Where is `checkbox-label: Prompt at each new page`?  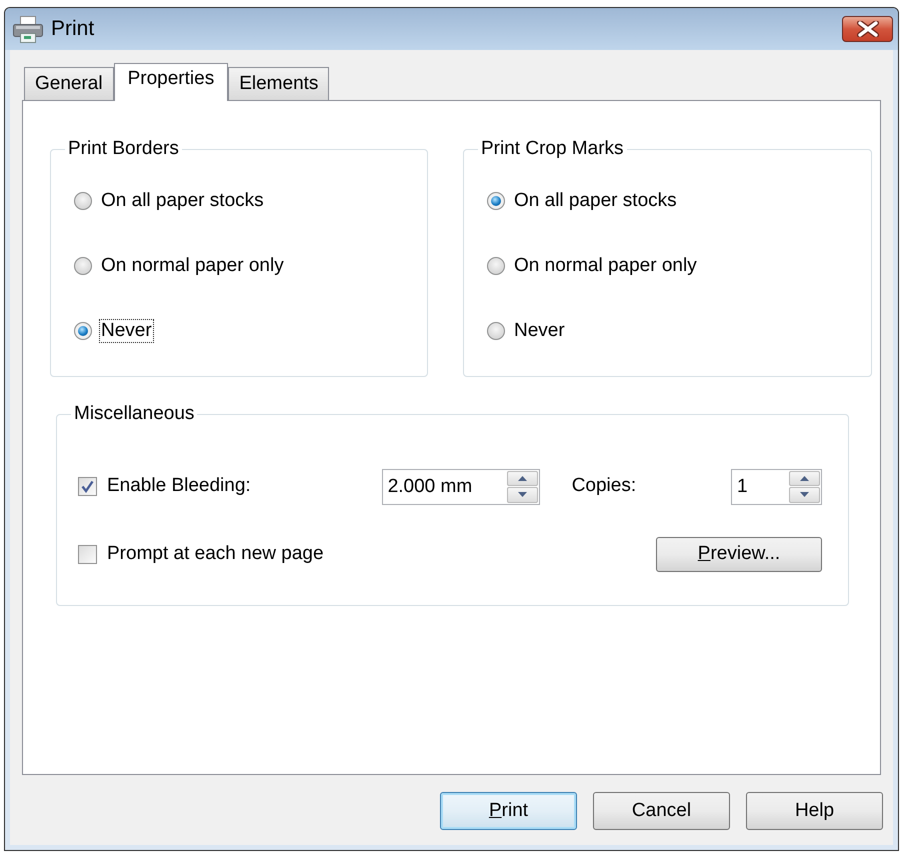
checkbox-label: Prompt at each new page is located at coordinates (215, 554).